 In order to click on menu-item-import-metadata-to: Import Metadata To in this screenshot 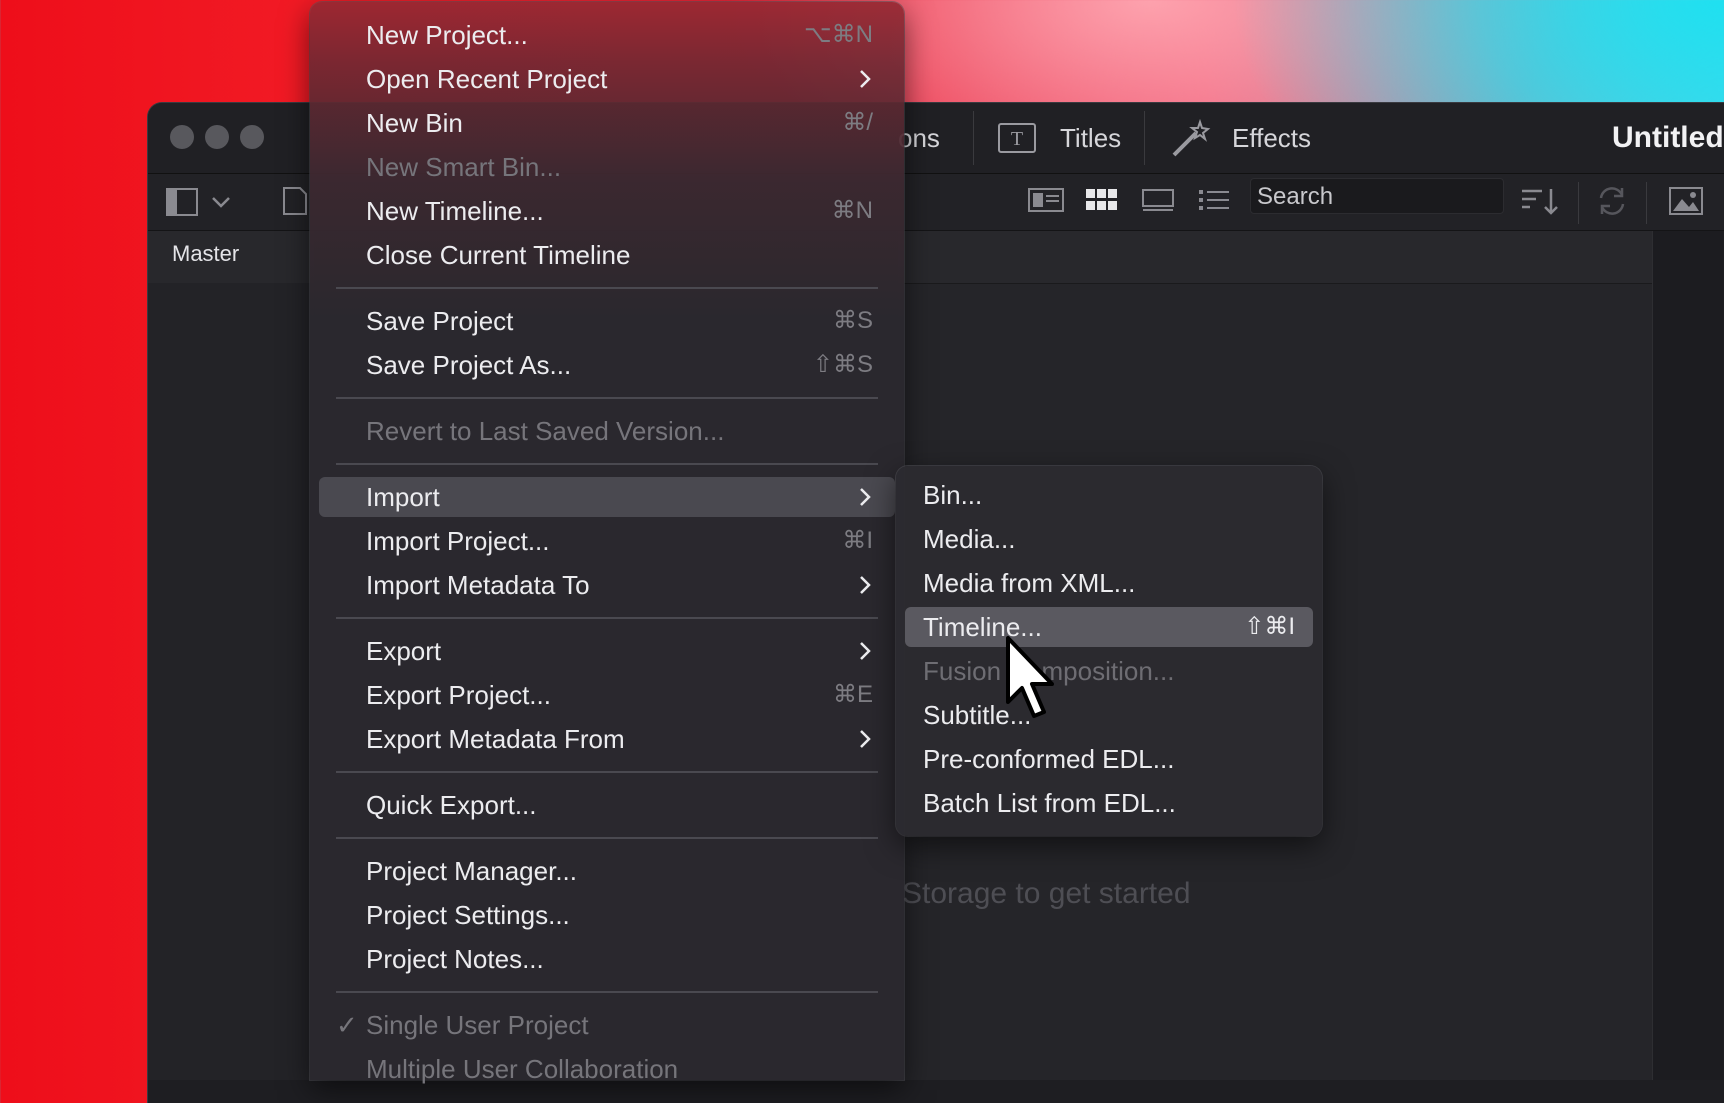, I will do `click(607, 585)`.